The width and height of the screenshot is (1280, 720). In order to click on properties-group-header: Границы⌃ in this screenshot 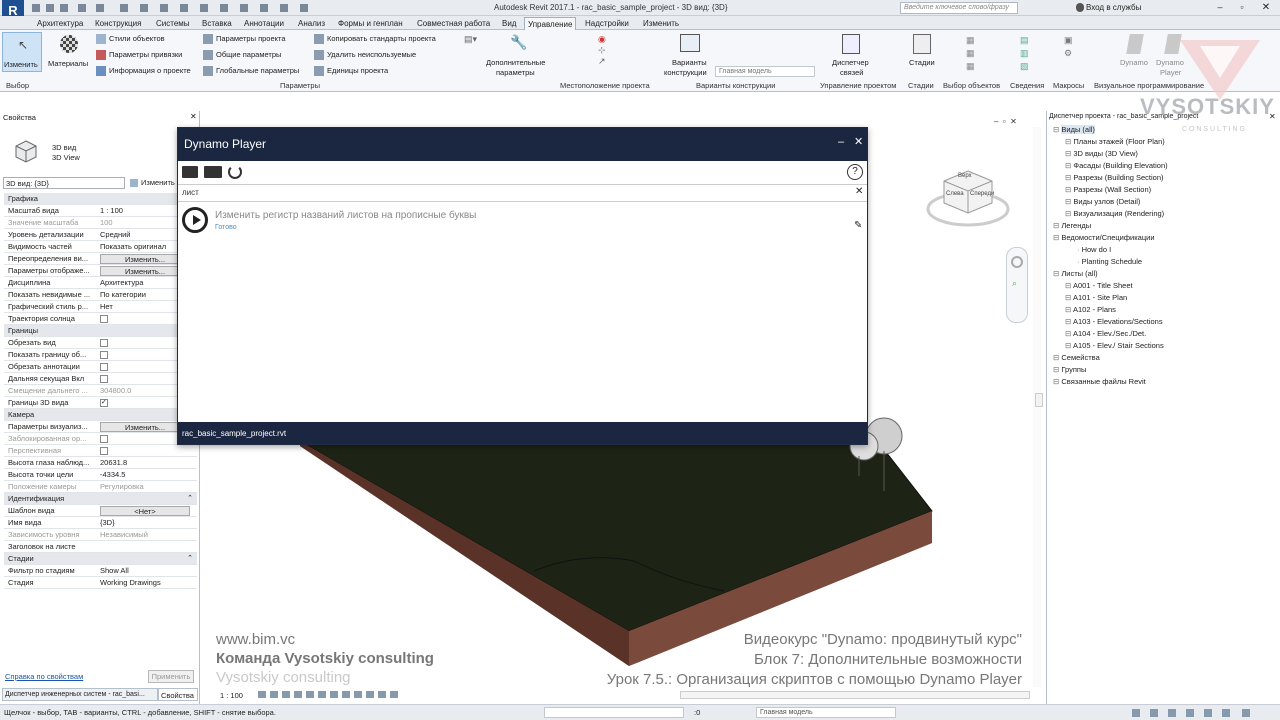, I will do `click(100, 331)`.